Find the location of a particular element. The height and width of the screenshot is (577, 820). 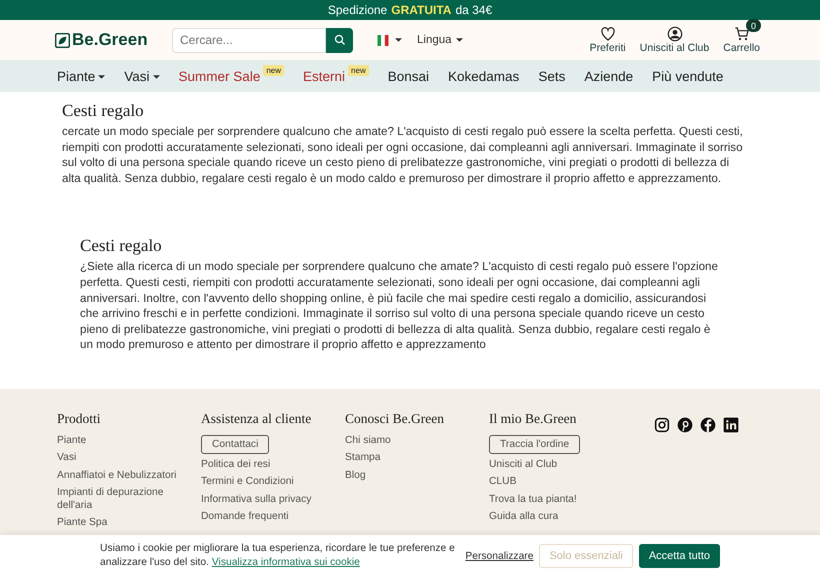

pinterest-icon is located at coordinates (685, 424).